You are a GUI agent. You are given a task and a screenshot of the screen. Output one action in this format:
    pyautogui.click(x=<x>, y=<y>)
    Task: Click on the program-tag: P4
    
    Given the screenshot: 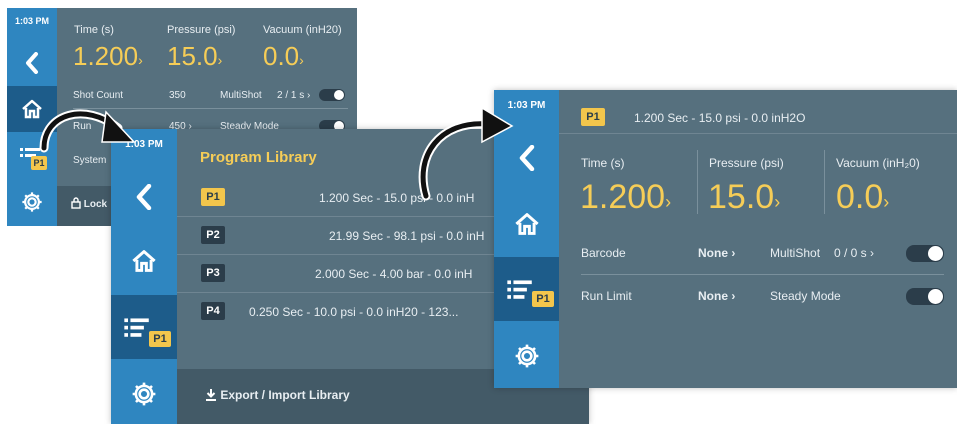 What is the action you would take?
    pyautogui.click(x=213, y=311)
    